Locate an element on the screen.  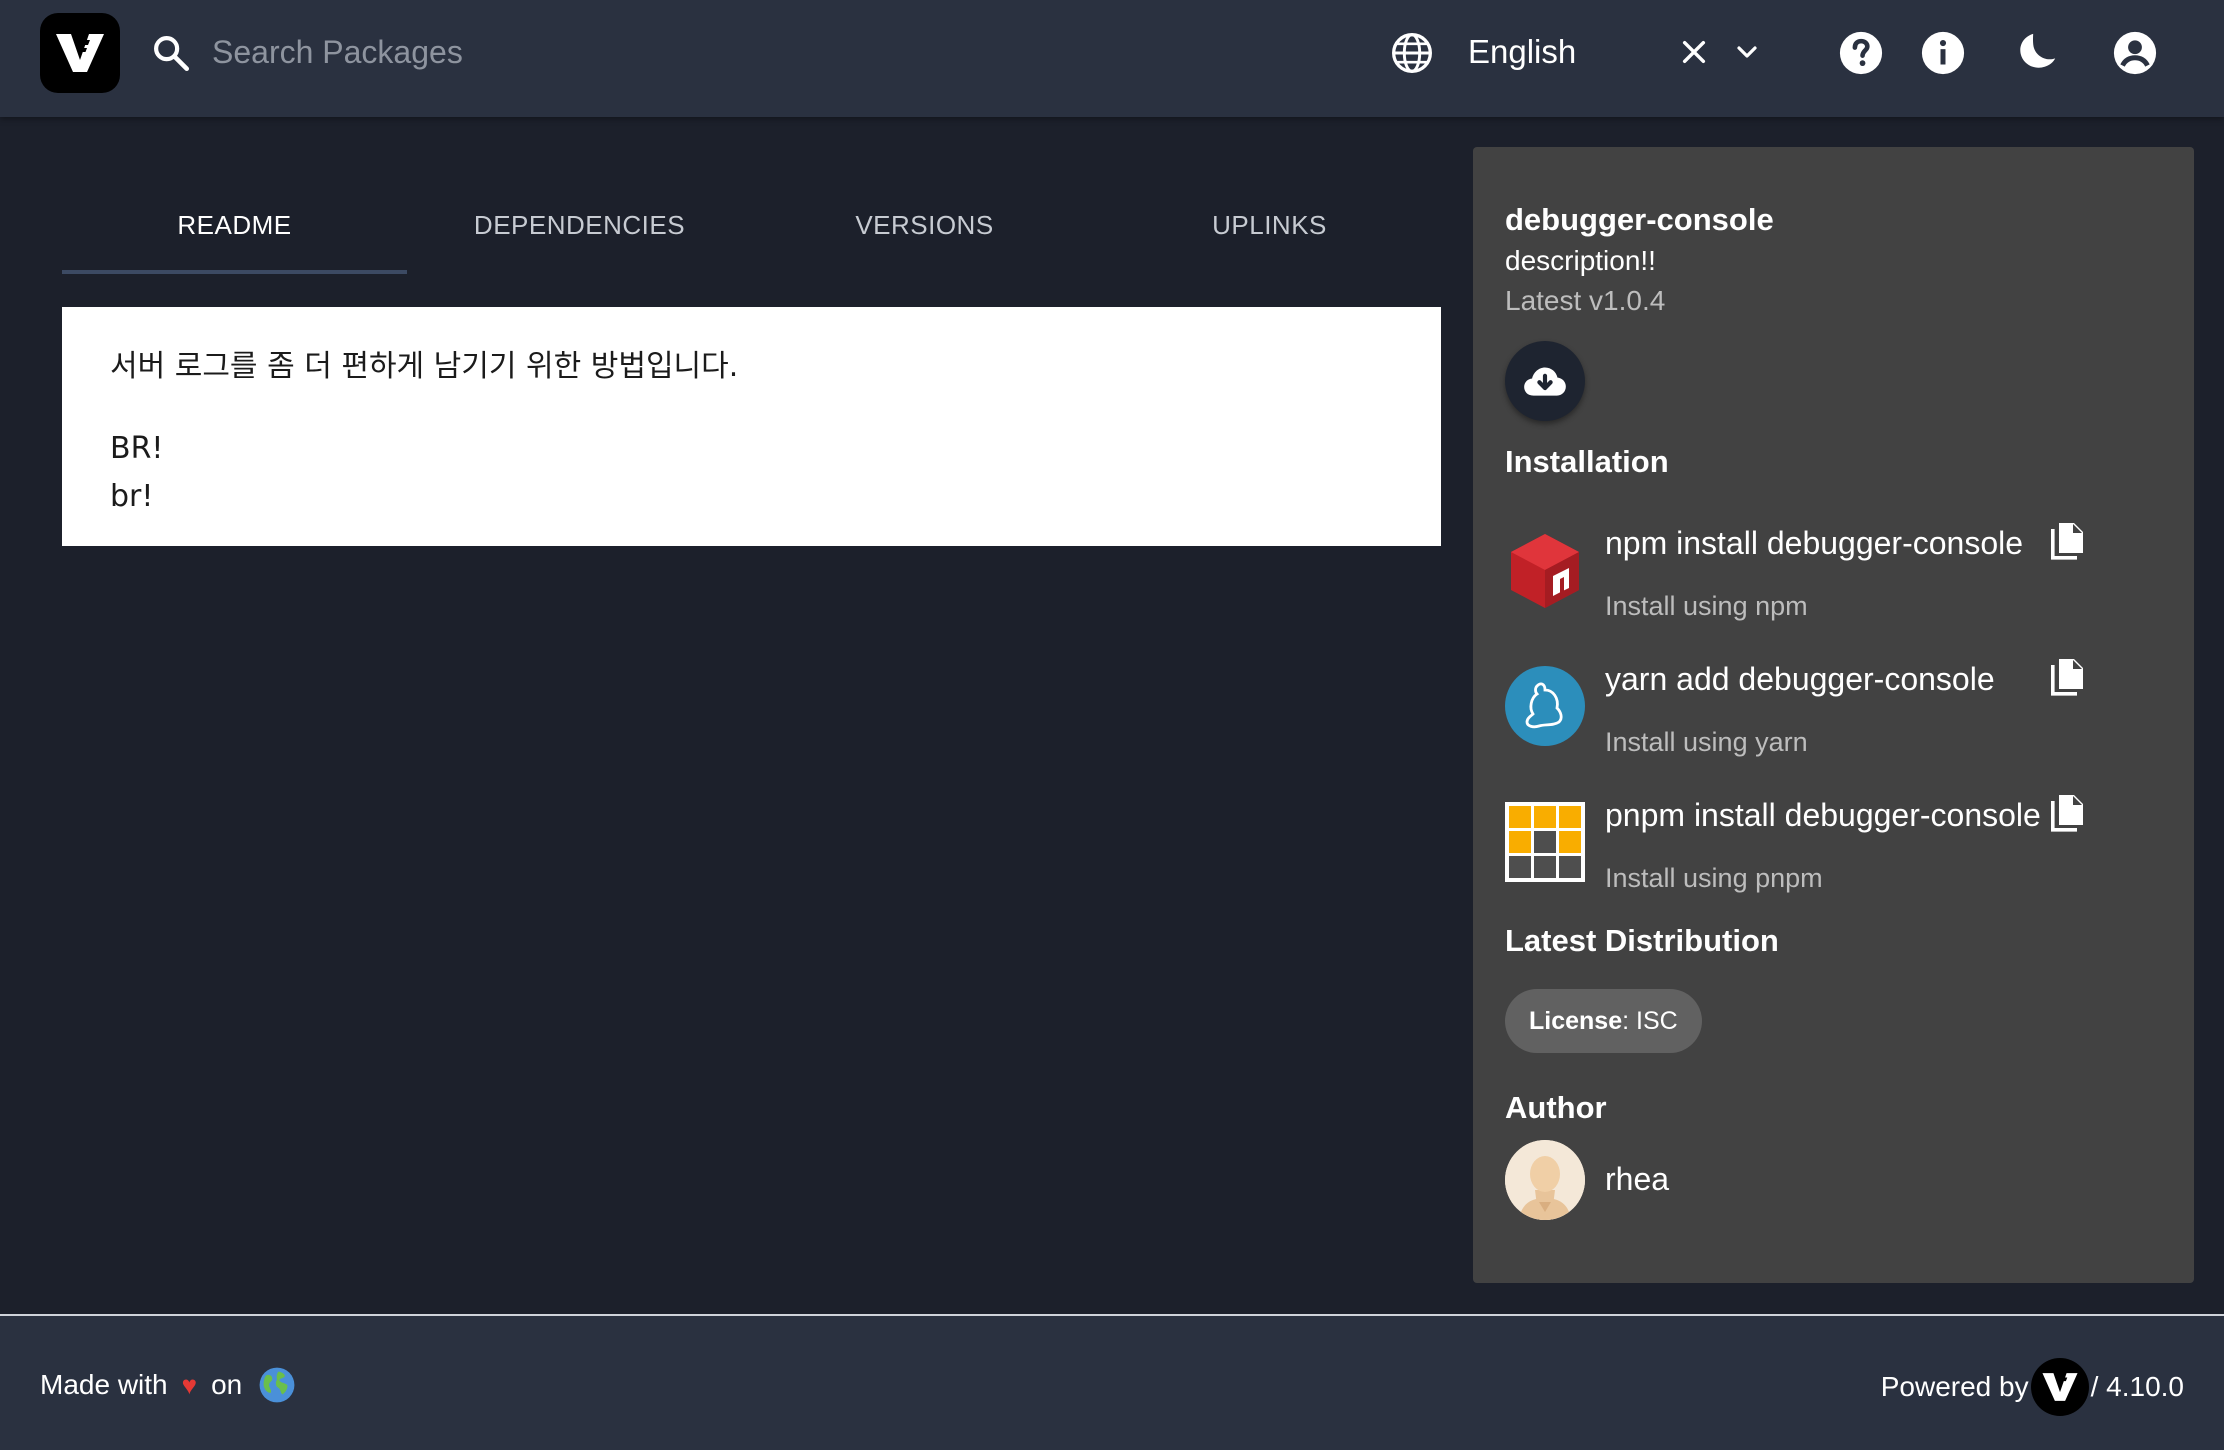
verdaccio-footer-logo is located at coordinates (2059, 1387).